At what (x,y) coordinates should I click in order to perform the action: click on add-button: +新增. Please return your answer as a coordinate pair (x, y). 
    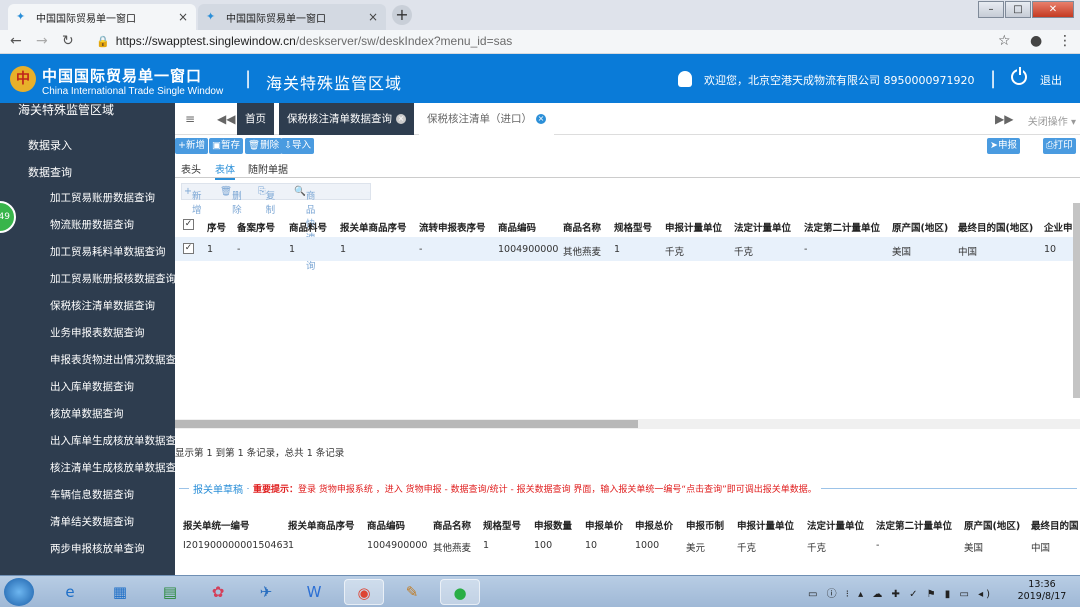
    Looking at the image, I should click on (191, 146).